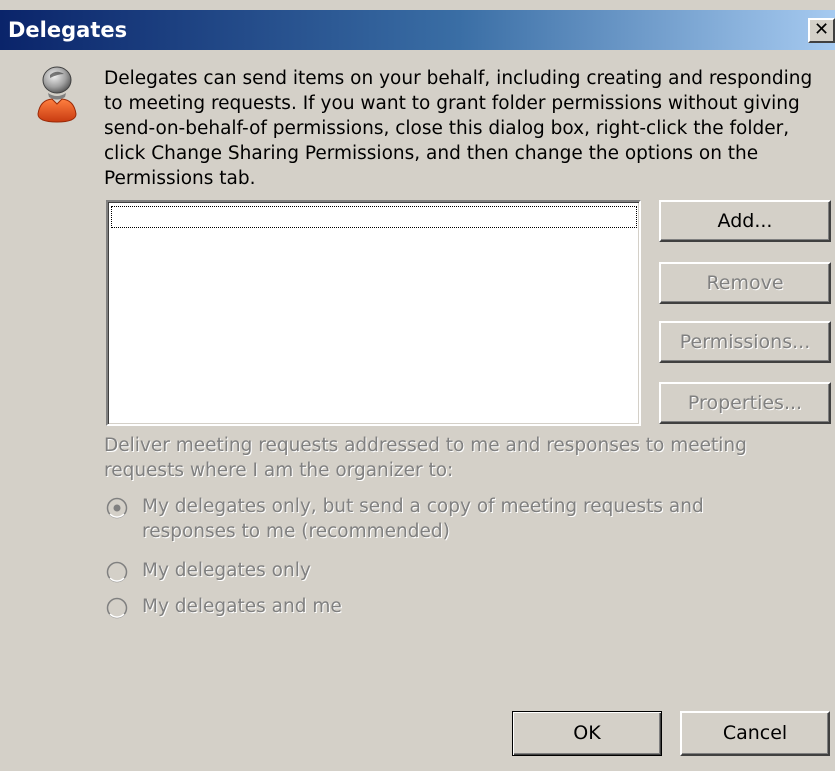 This screenshot has width=835, height=771. Describe the element at coordinates (374, 217) in the screenshot. I see `focus-rectangle` at that location.